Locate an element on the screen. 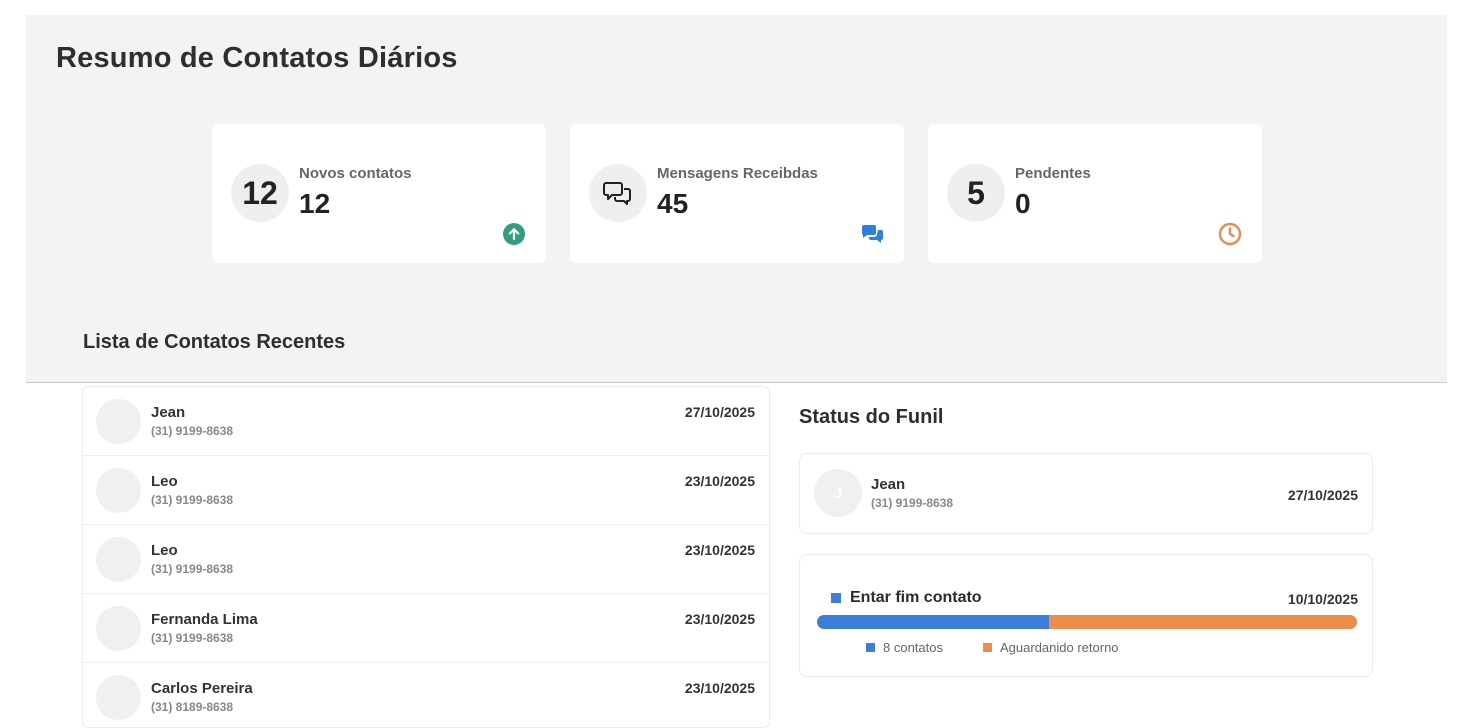  recent-contacts-title: Lista de Contatos Recentes is located at coordinates (214, 342).